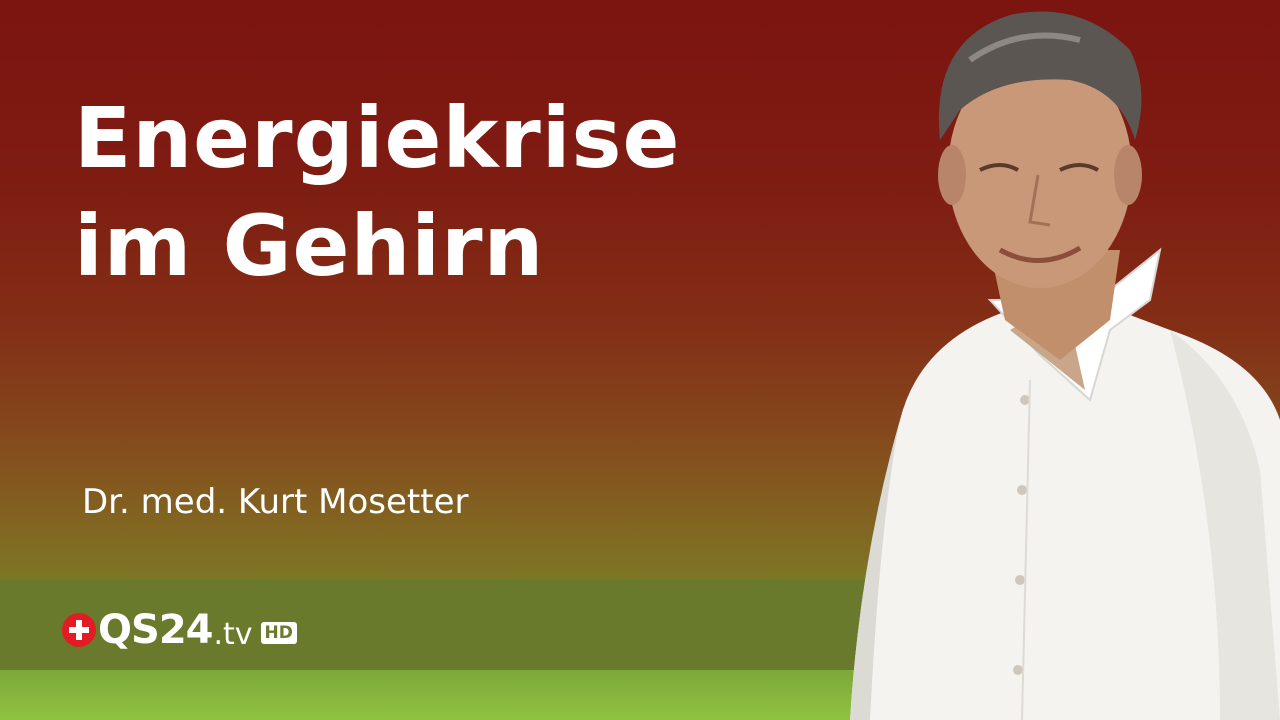 Image resolution: width=1280 pixels, height=720 pixels. Describe the element at coordinates (278, 633) in the screenshot. I see `hd-badge: HD` at that location.